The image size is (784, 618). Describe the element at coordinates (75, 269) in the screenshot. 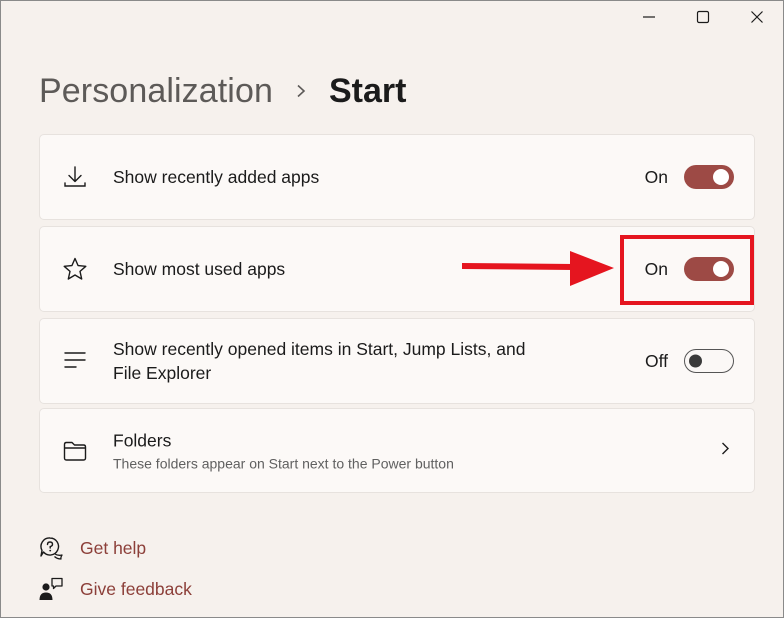

I see `star-icon` at that location.